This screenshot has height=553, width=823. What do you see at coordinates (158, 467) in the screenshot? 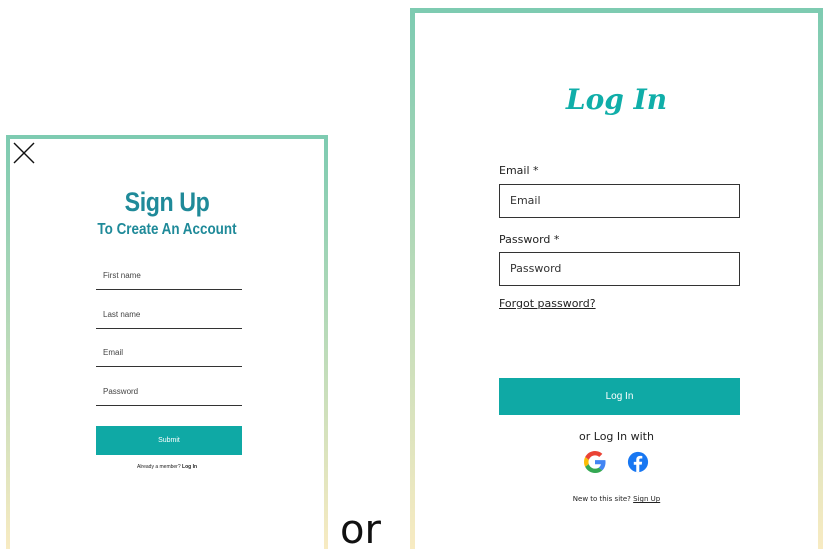
I see `member-prompt-text: Already a member?` at bounding box center [158, 467].